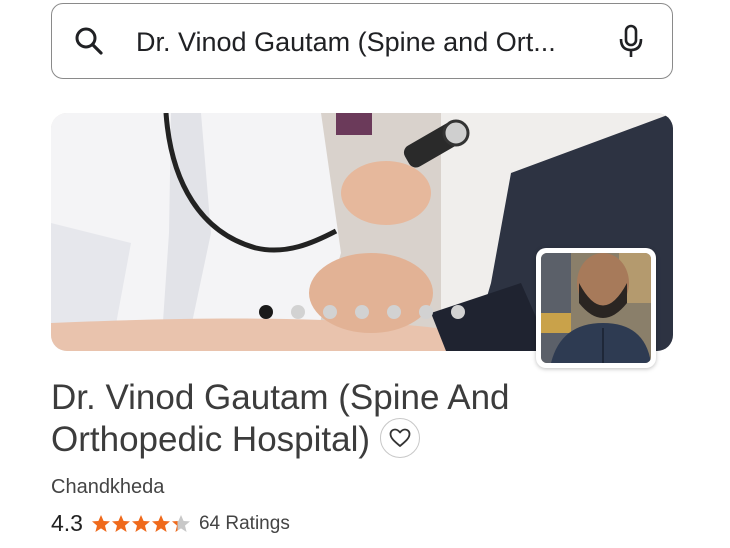 This screenshot has width=730, height=548. I want to click on microphone-icon, so click(631, 42).